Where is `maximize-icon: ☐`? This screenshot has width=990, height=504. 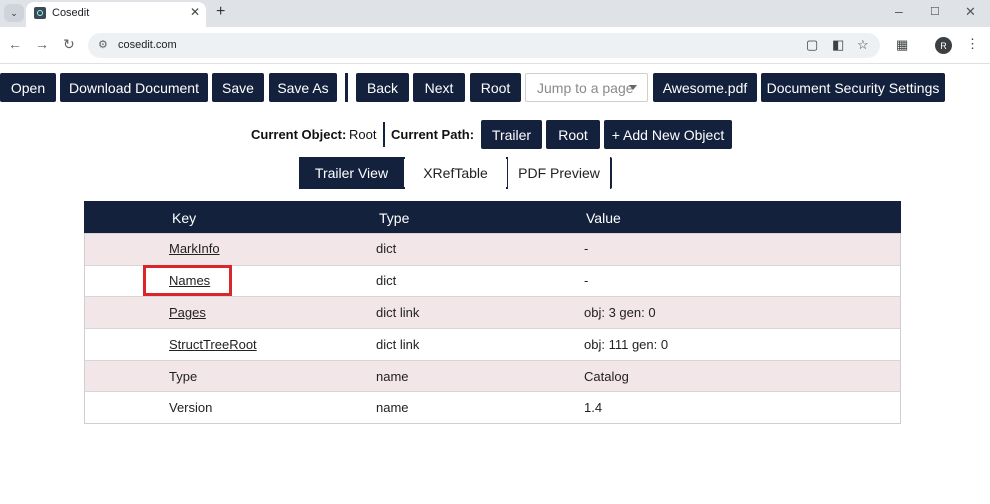
maximize-icon: ☐ is located at coordinates (935, 11).